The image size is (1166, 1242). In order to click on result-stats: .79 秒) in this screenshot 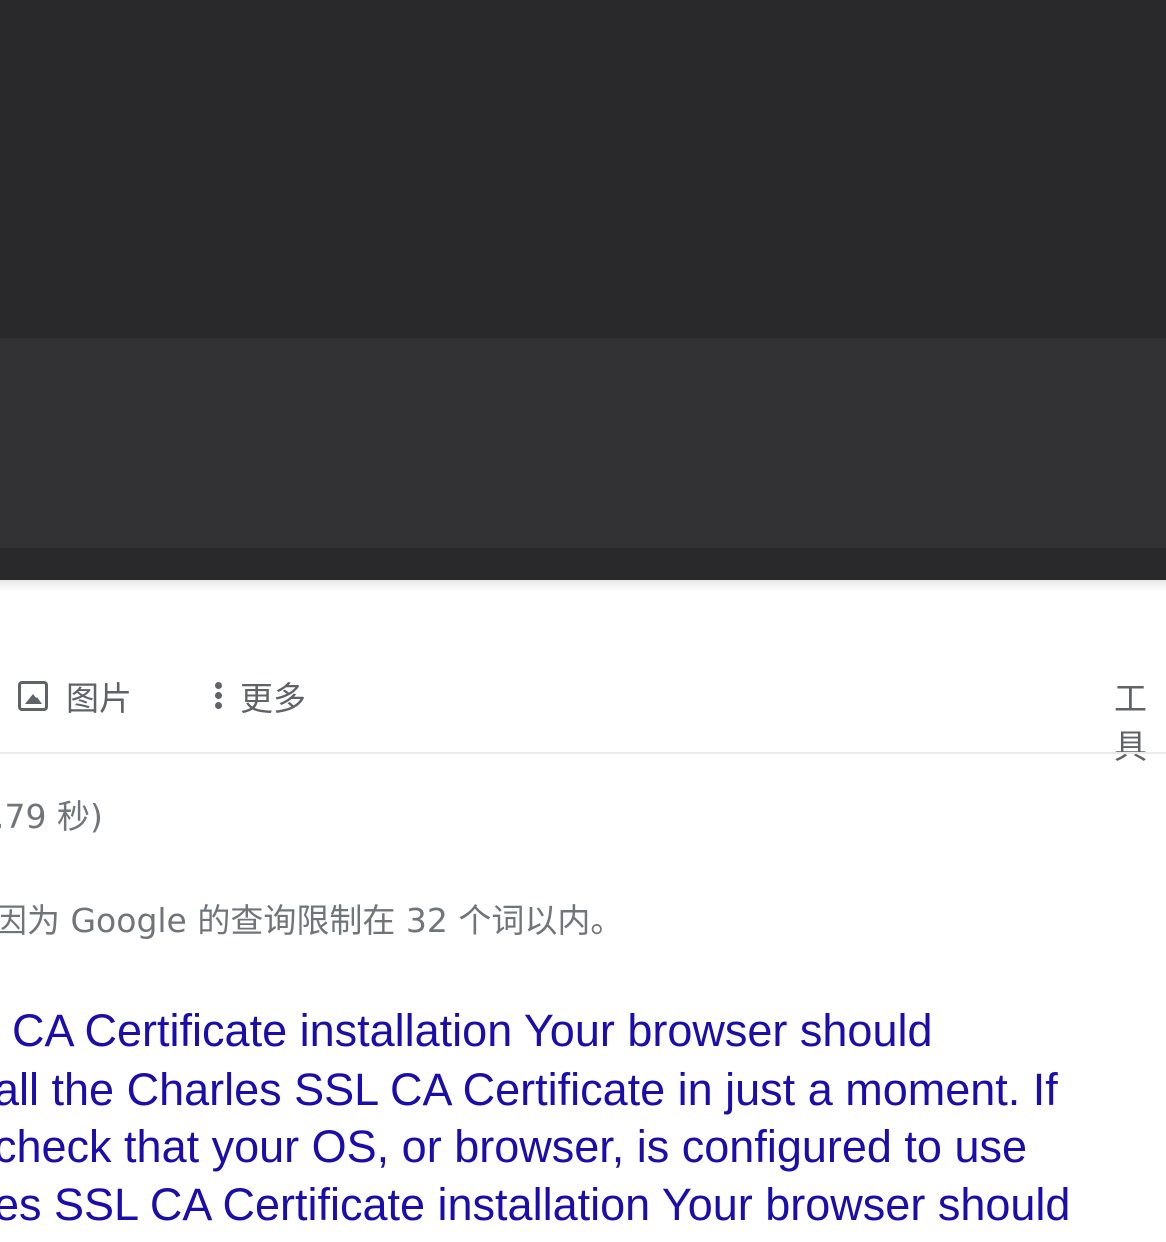, I will do `click(51, 816)`.